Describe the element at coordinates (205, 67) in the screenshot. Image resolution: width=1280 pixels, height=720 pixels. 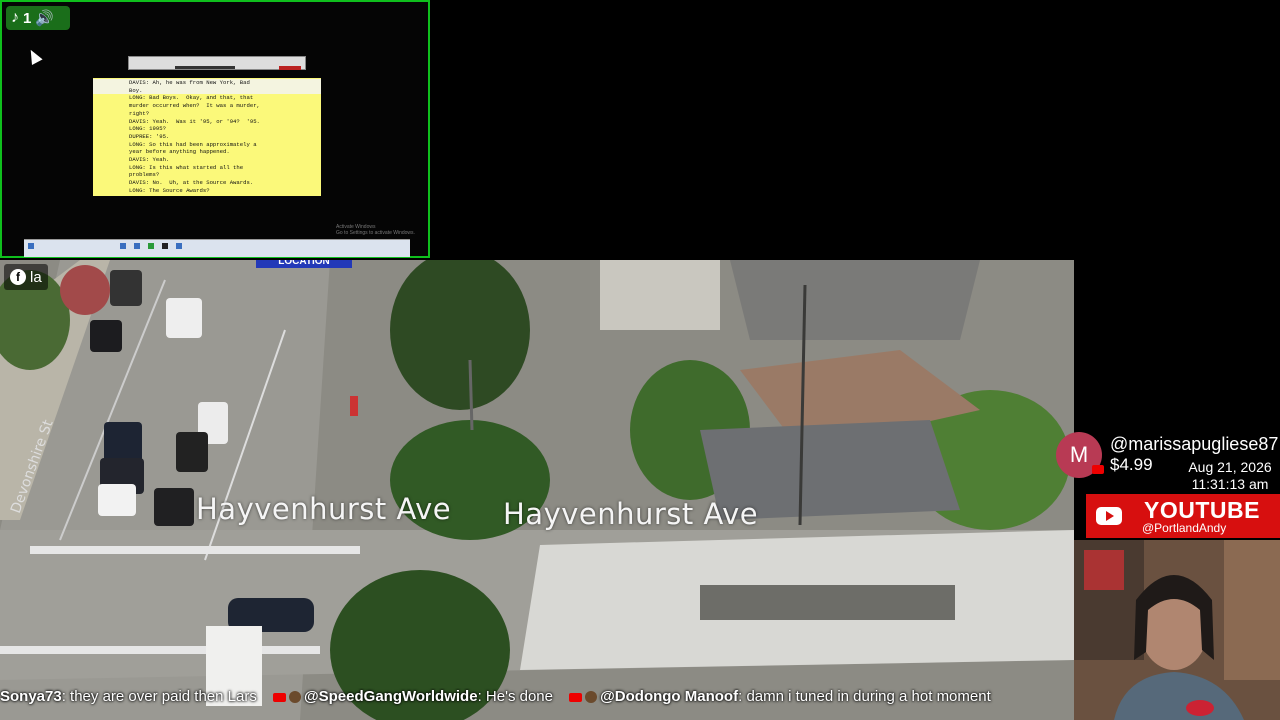
I see `toolbar-title-bar` at that location.